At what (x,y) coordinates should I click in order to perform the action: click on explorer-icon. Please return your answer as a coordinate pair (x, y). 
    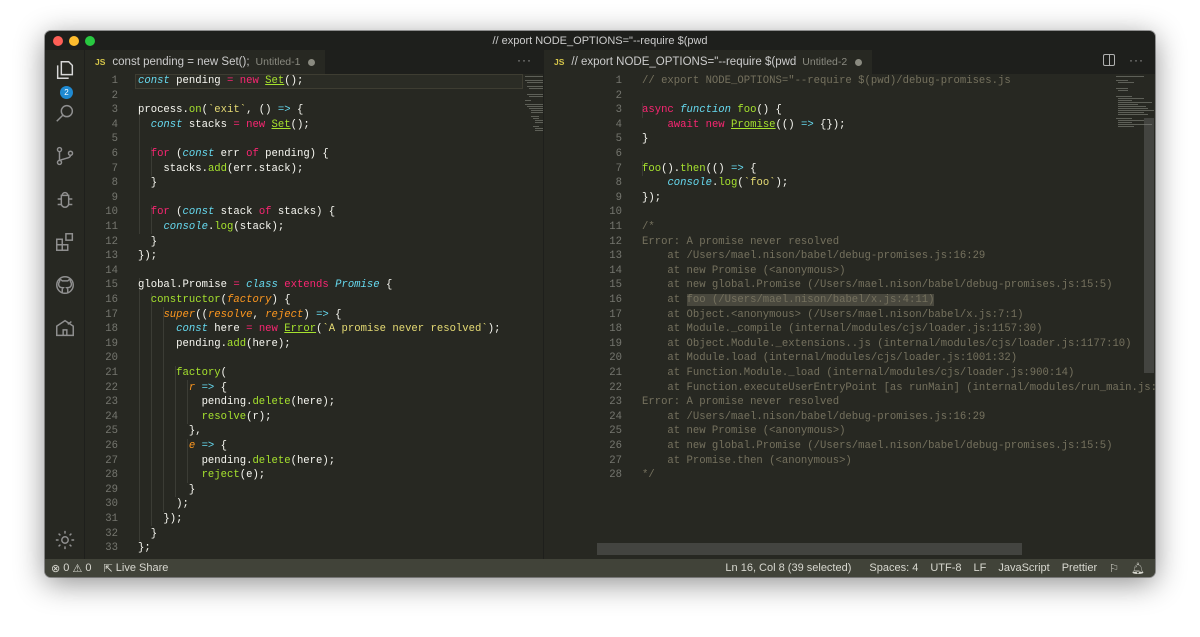
    Looking at the image, I should click on (65, 70).